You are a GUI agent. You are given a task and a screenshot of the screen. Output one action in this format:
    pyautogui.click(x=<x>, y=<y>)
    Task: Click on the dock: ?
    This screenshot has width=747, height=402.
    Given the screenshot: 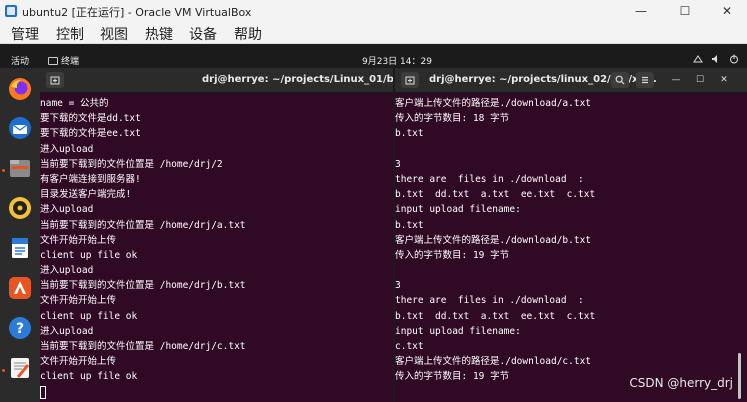 What is the action you would take?
    pyautogui.click(x=20, y=235)
    